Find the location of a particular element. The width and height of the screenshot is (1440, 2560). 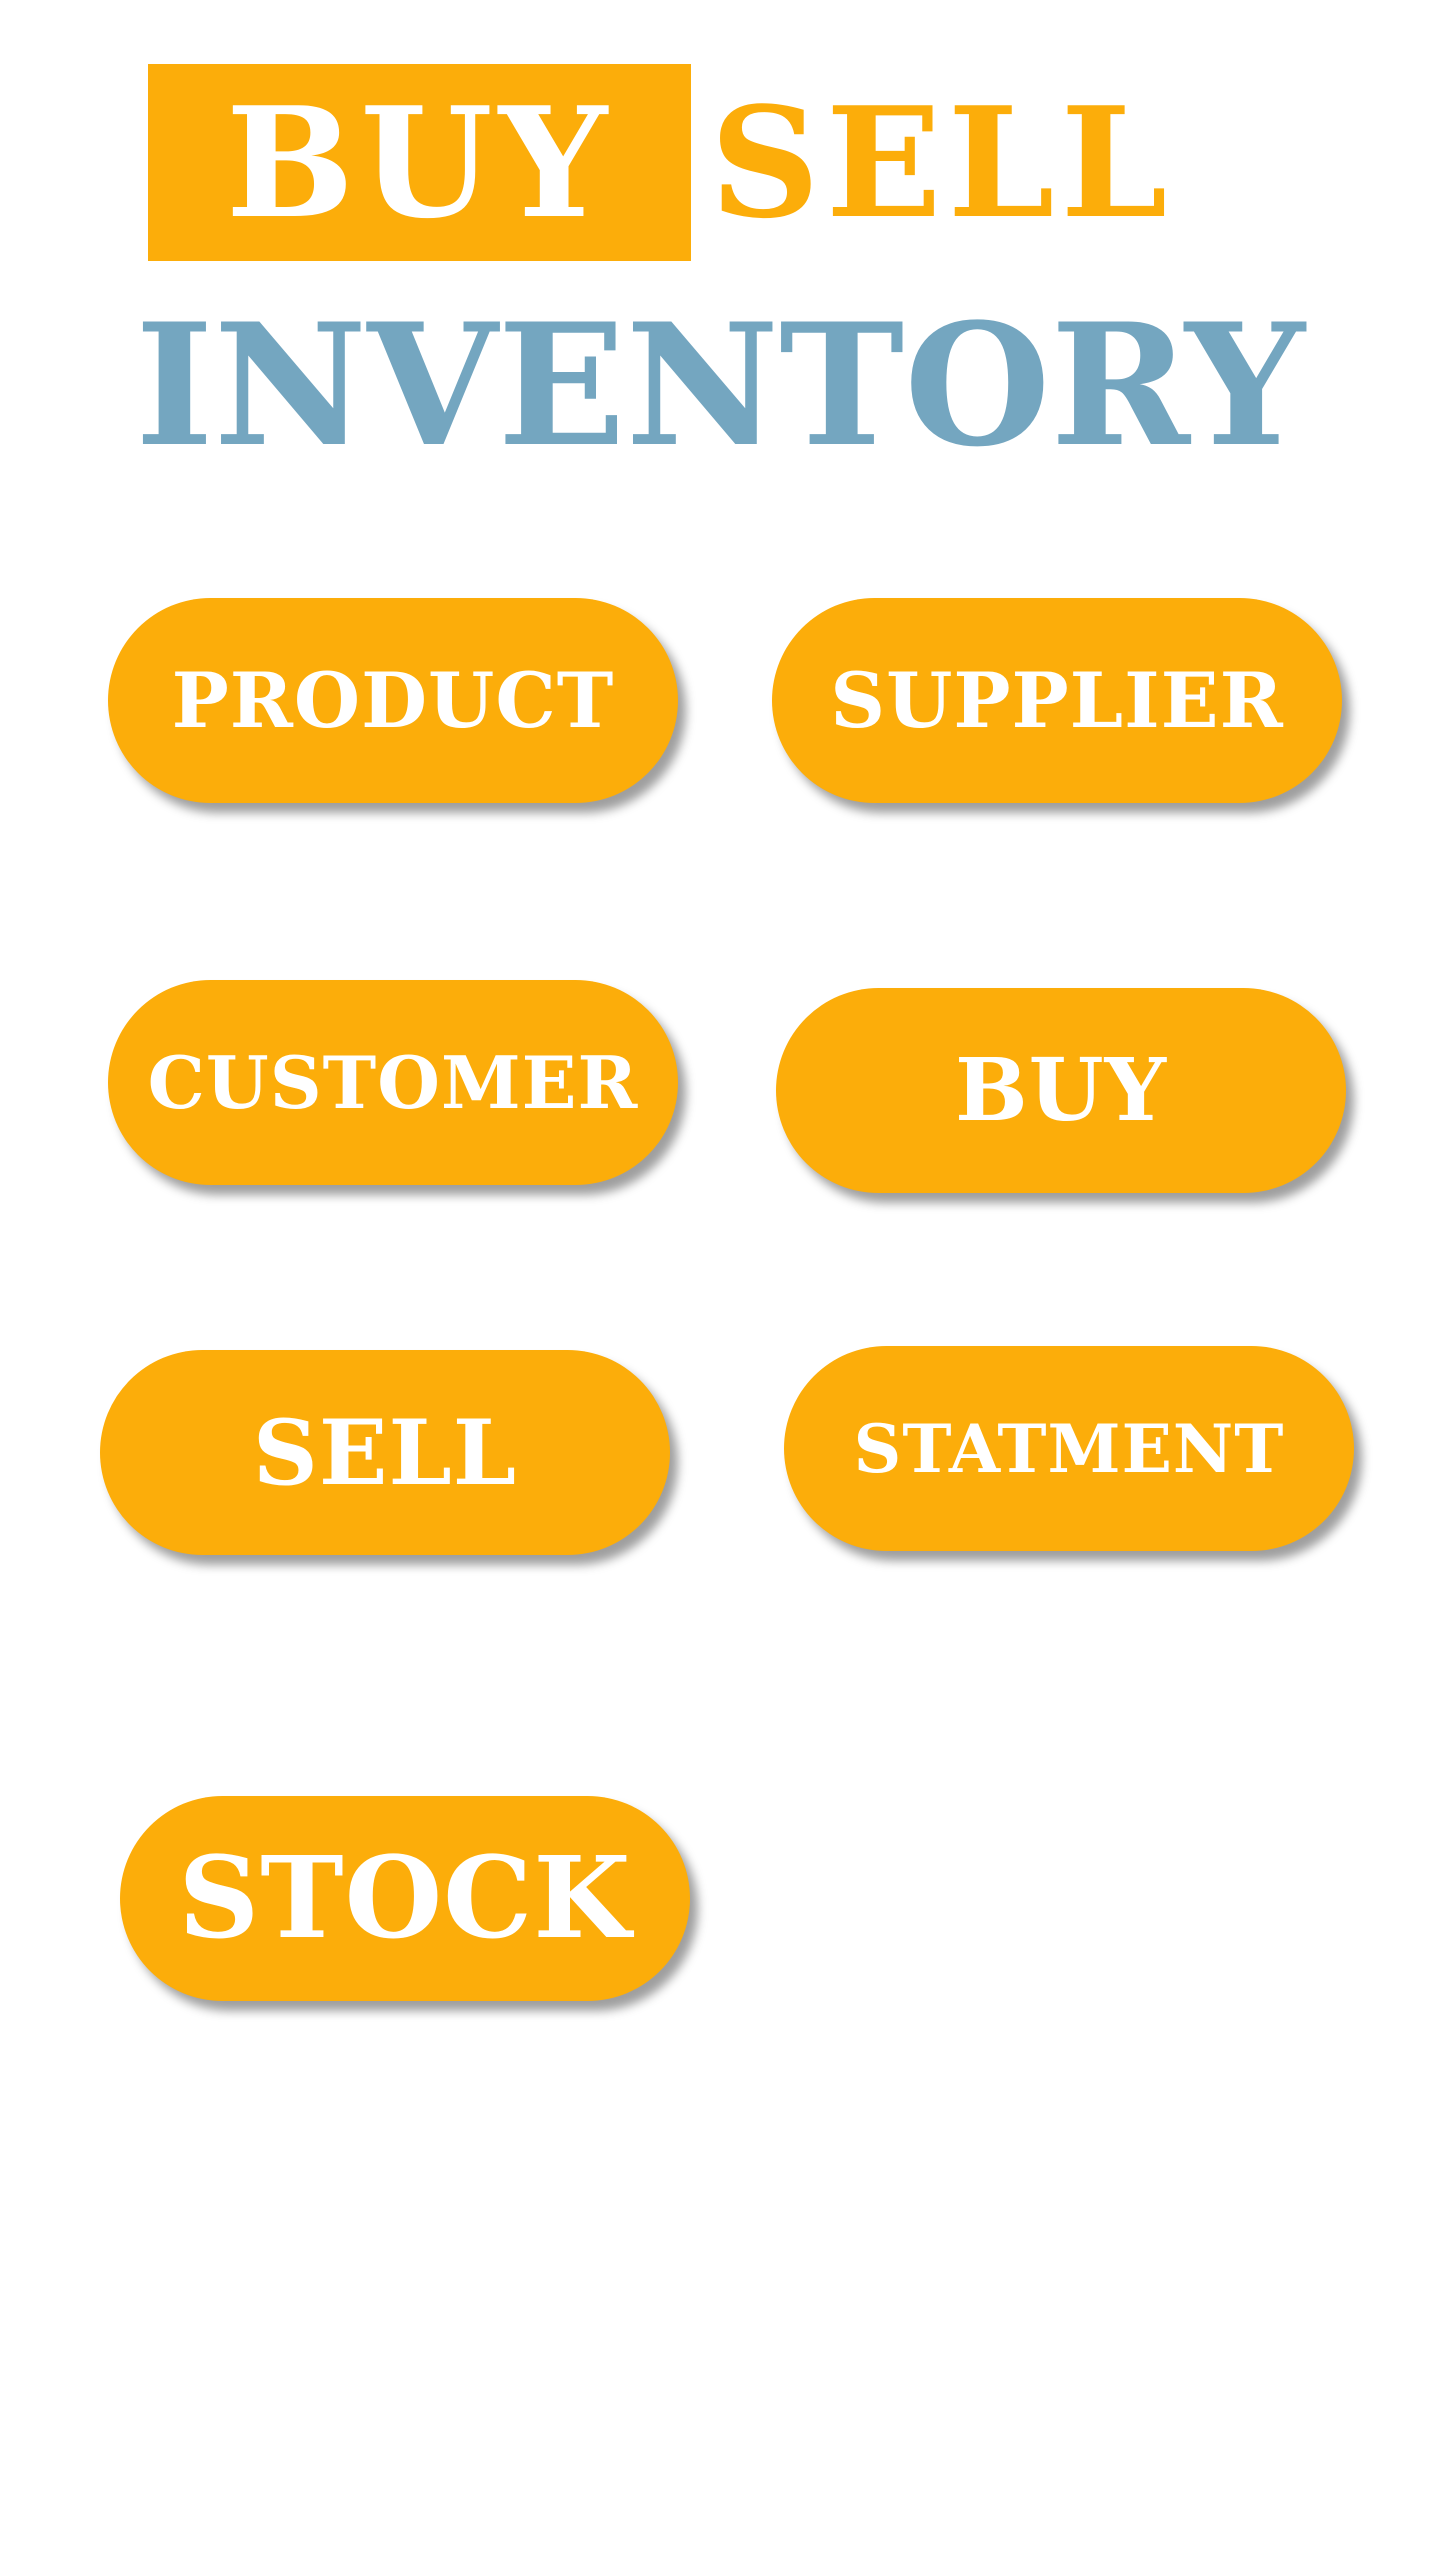

statment-button: STATMENT is located at coordinates (1069, 1448).